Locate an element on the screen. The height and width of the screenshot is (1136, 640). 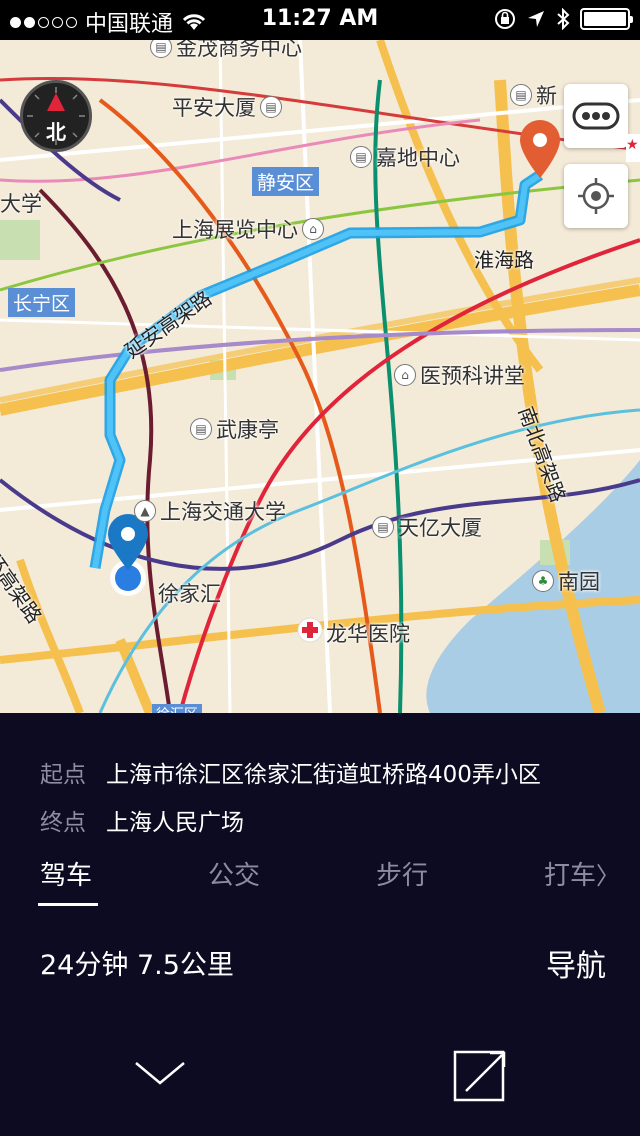
tab-taxi: 打车〉 is located at coordinates (582, 873).